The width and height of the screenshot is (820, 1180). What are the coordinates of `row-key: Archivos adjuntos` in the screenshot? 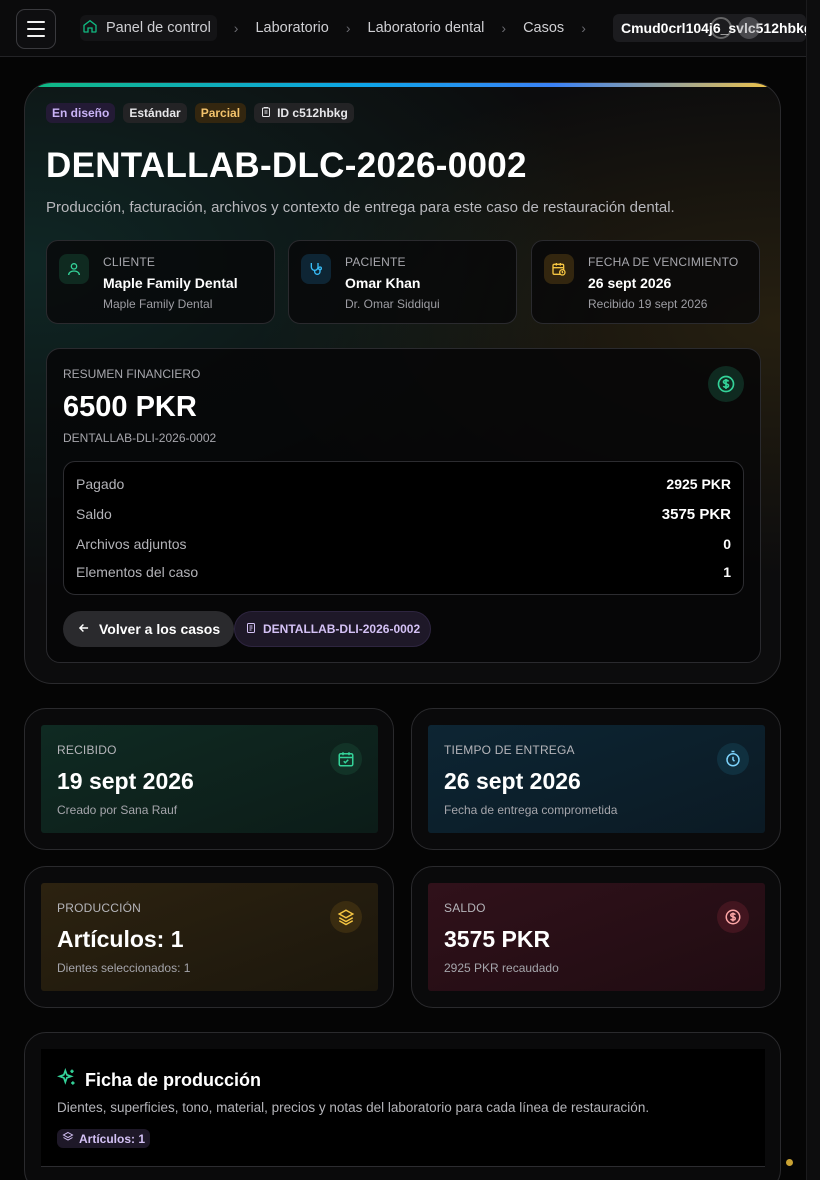 It's located at (131, 544).